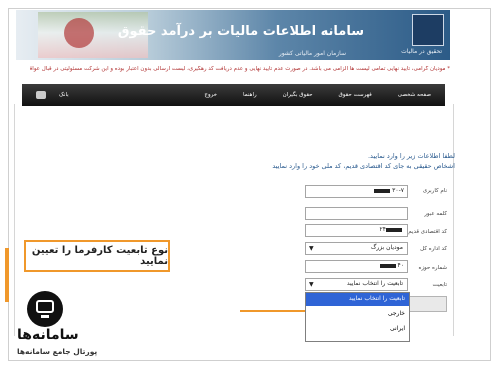  I want to click on username-input: ۳۰-۷, so click(356, 191).